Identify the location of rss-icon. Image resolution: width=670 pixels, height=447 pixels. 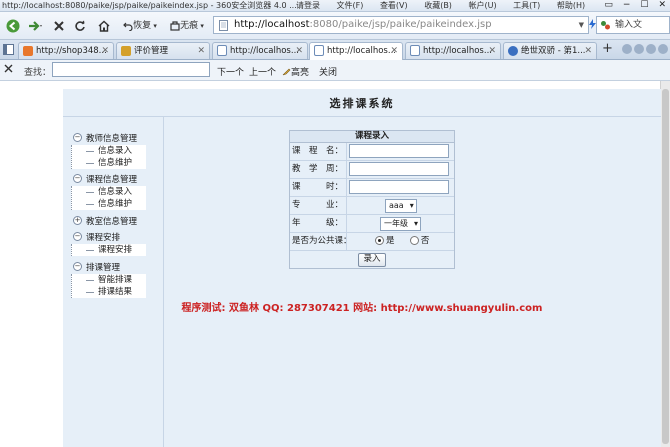
(28, 50).